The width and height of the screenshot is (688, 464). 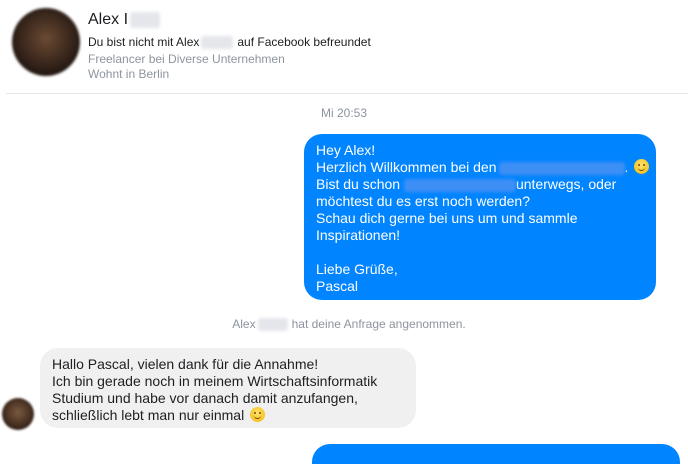 What do you see at coordinates (496, 454) in the screenshot?
I see `outgoing-message-partial` at bounding box center [496, 454].